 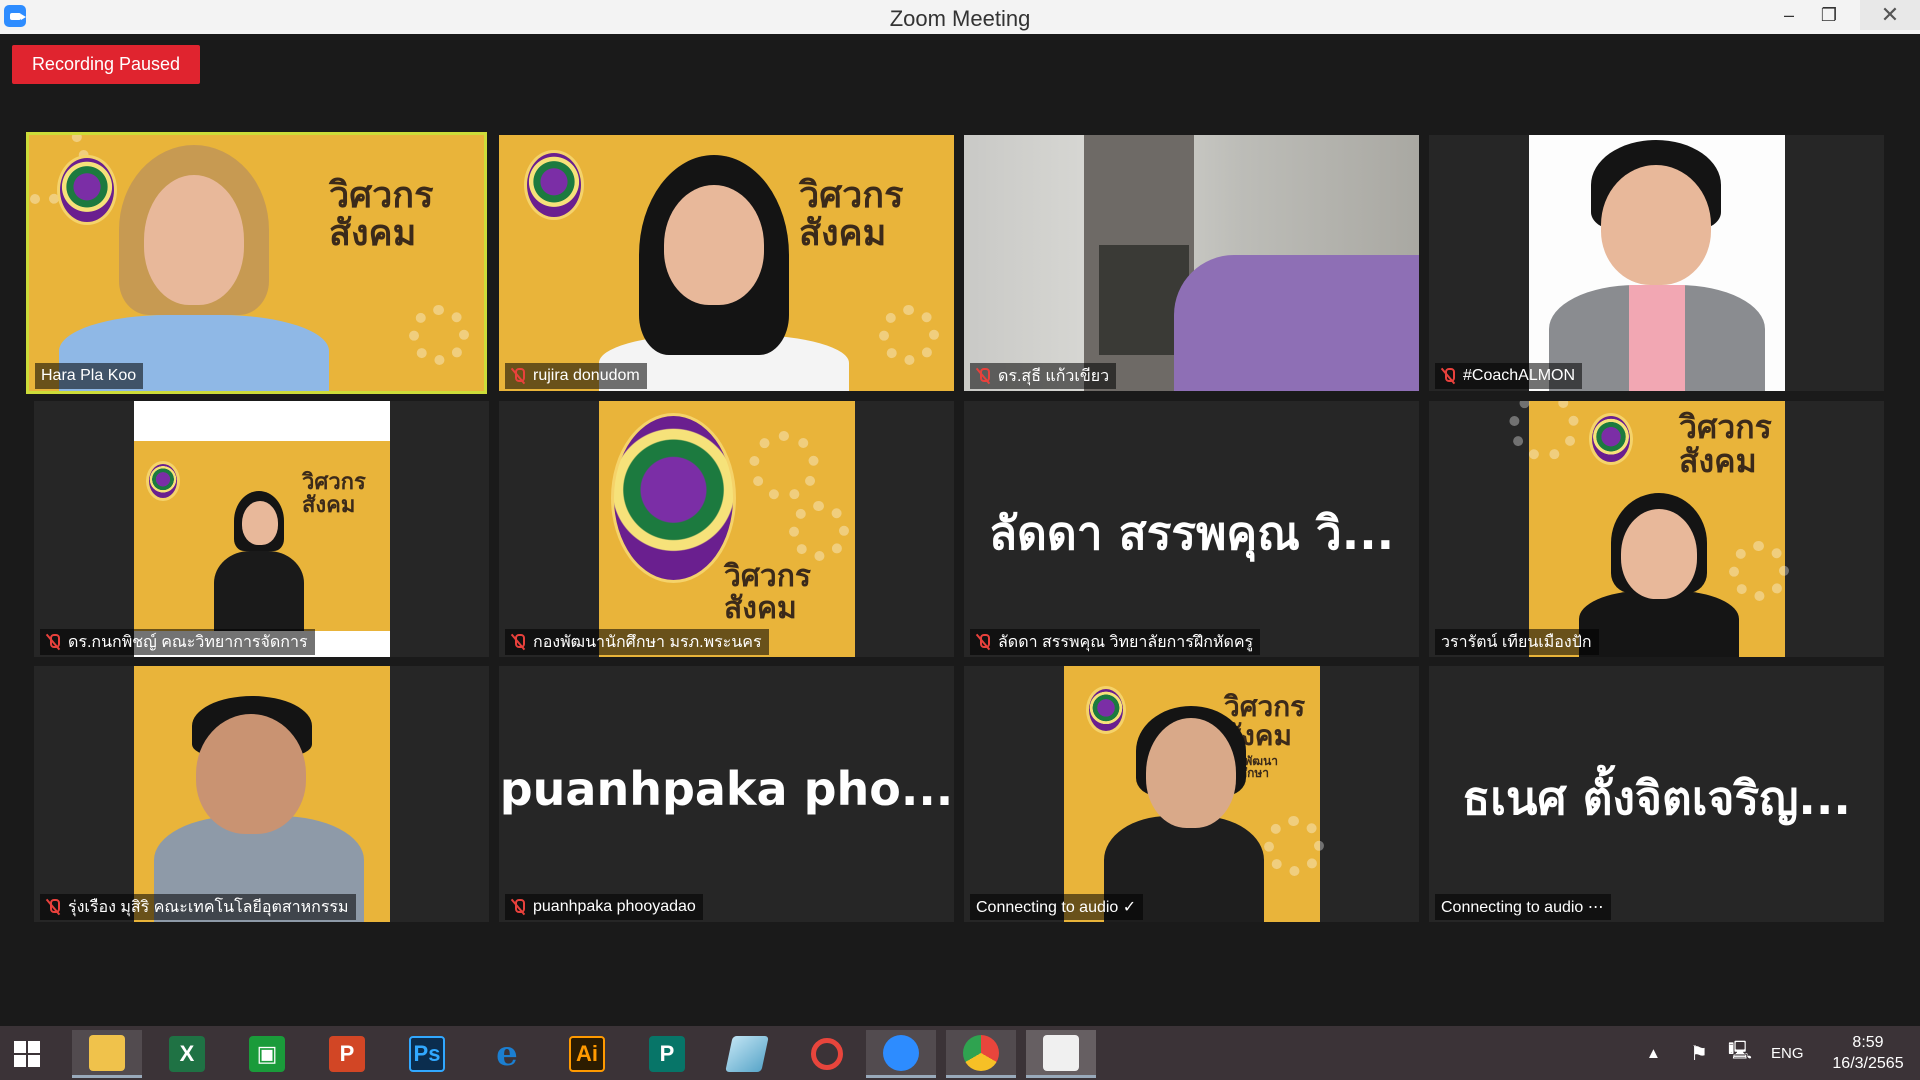 What do you see at coordinates (27, 1054) in the screenshot?
I see `start-button` at bounding box center [27, 1054].